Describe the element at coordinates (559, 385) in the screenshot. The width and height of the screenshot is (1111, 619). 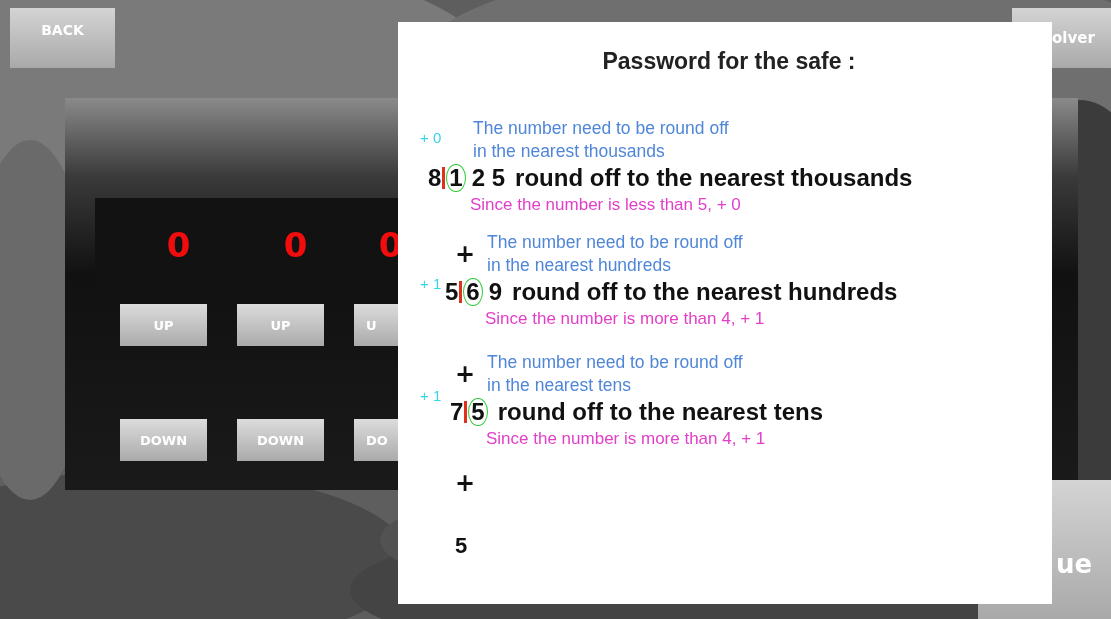
I see `hint-text: in the nearest tens` at that location.